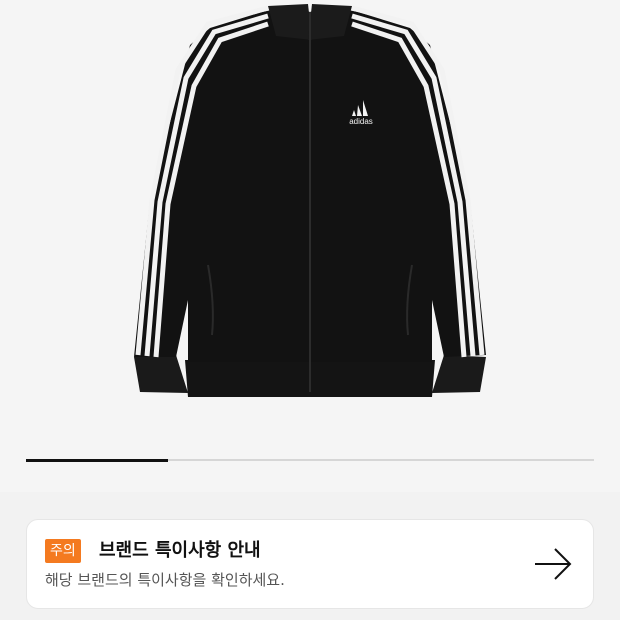 This screenshot has height=620, width=620. What do you see at coordinates (165, 580) in the screenshot?
I see `notice-description: 해당 브랜드의 특이사항을 확인하세요.` at bounding box center [165, 580].